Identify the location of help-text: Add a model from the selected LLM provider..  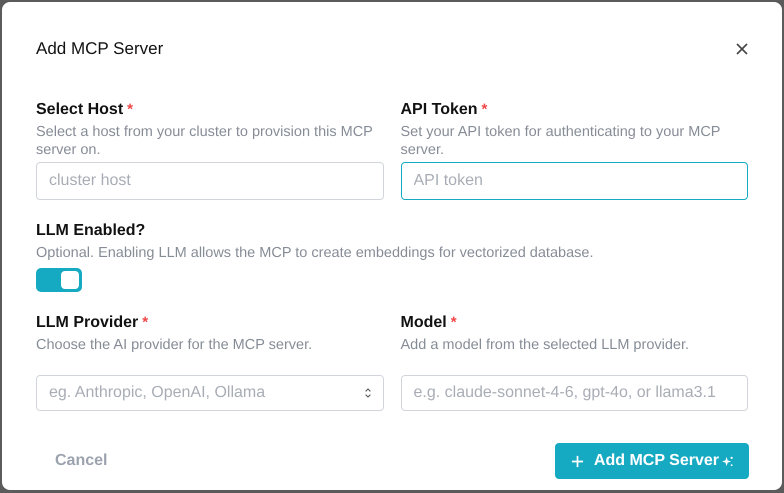
(545, 345).